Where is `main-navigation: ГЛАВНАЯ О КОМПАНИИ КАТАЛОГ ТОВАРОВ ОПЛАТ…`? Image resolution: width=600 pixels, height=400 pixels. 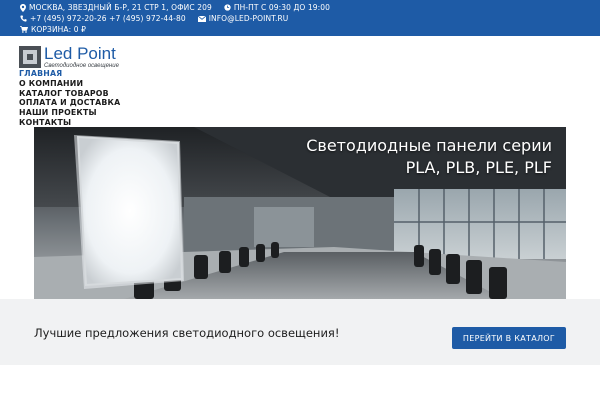 main-navigation: ГЛАВНАЯ О КОМПАНИИ КАТАЛОГ ТОВАРОВ ОПЛАТ… is located at coordinates (69, 98).